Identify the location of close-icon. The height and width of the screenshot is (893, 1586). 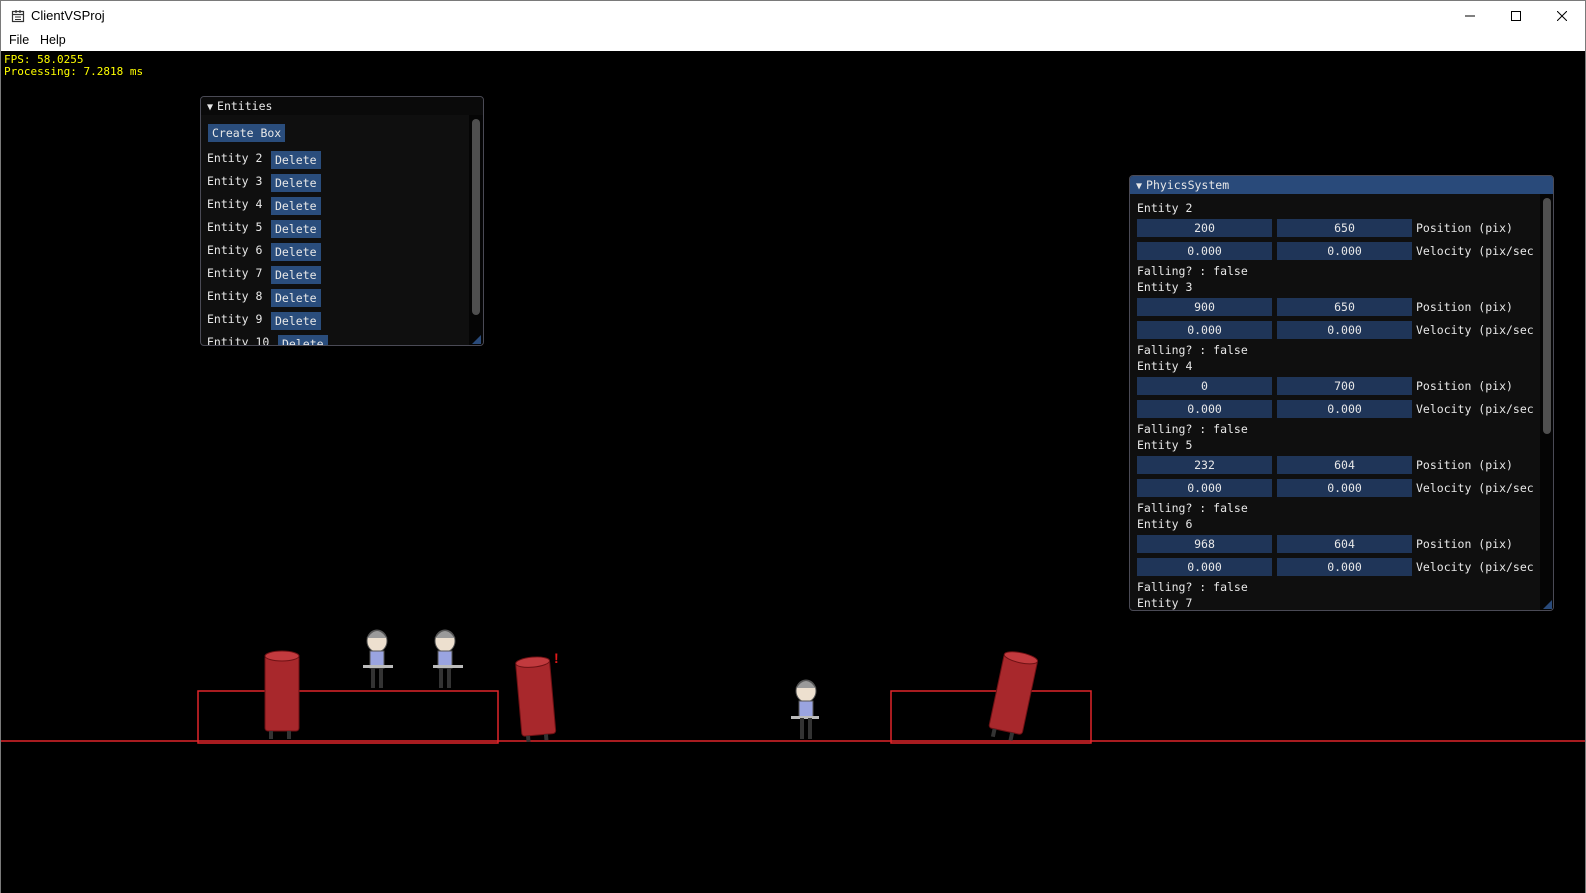
(1562, 16).